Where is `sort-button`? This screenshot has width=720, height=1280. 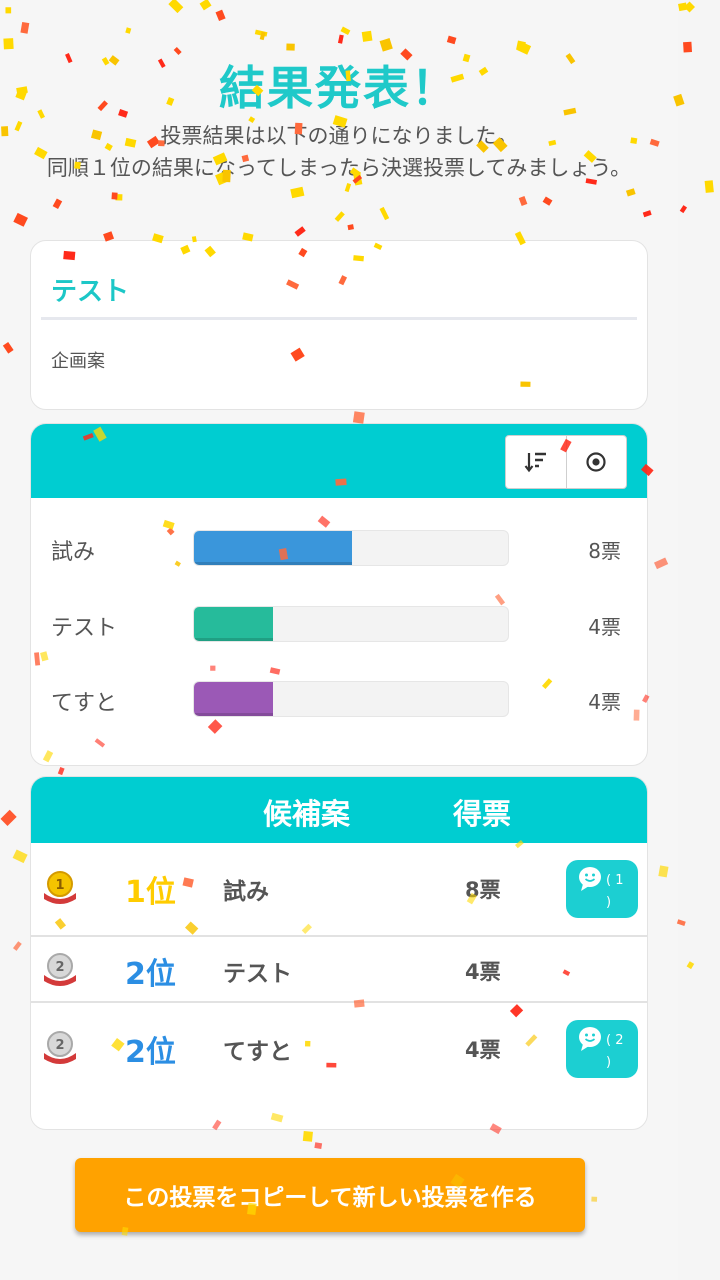 sort-button is located at coordinates (536, 462).